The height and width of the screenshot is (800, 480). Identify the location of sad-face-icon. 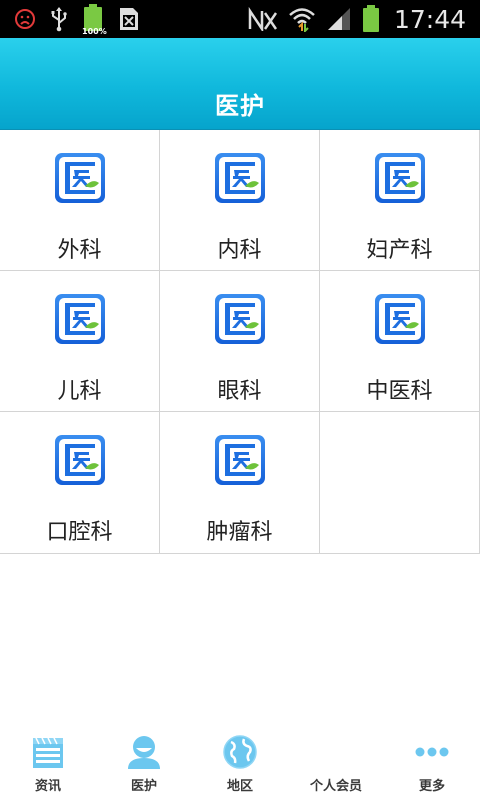
(25, 19).